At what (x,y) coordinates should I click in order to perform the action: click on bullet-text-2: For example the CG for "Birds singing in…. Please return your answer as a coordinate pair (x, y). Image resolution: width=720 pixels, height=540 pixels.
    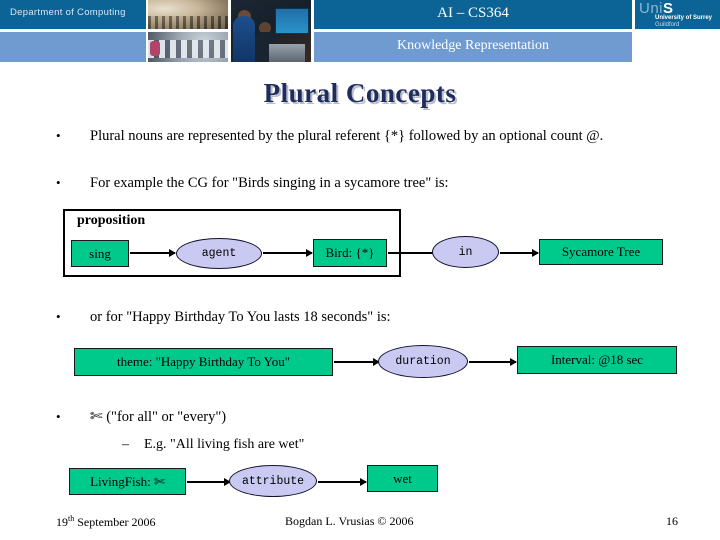
    Looking at the image, I should click on (269, 183).